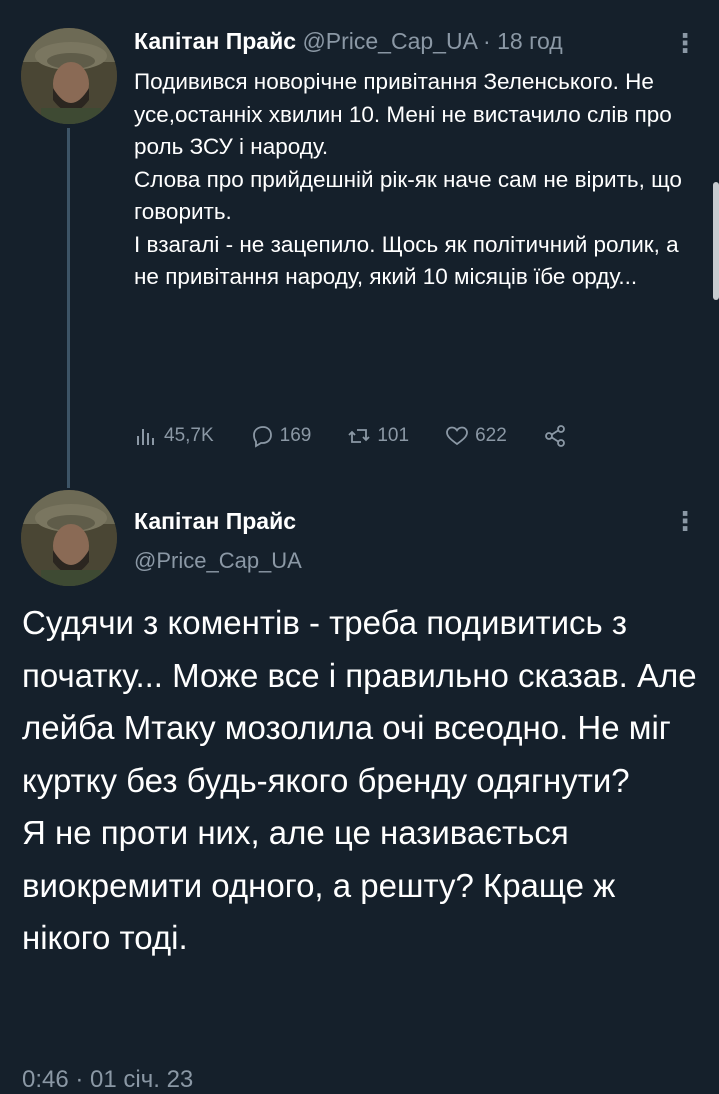  What do you see at coordinates (107, 1080) in the screenshot?
I see `tweet-timestamp: 0:46 · 01 січ. 23` at bounding box center [107, 1080].